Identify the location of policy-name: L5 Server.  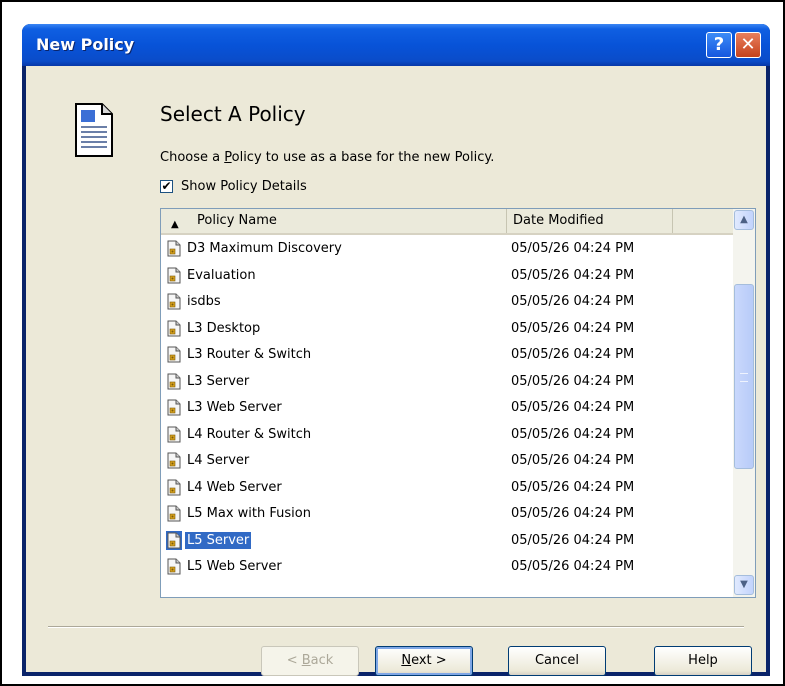
(218, 540).